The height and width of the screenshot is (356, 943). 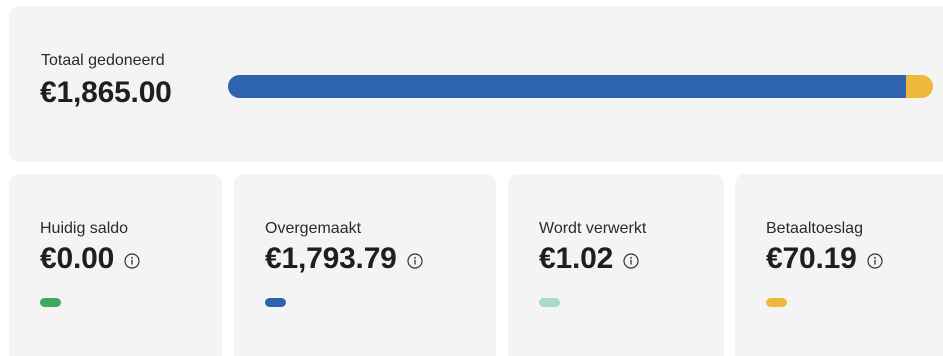 I want to click on total-donated-label: Totaal gedoneerd, so click(x=103, y=60).